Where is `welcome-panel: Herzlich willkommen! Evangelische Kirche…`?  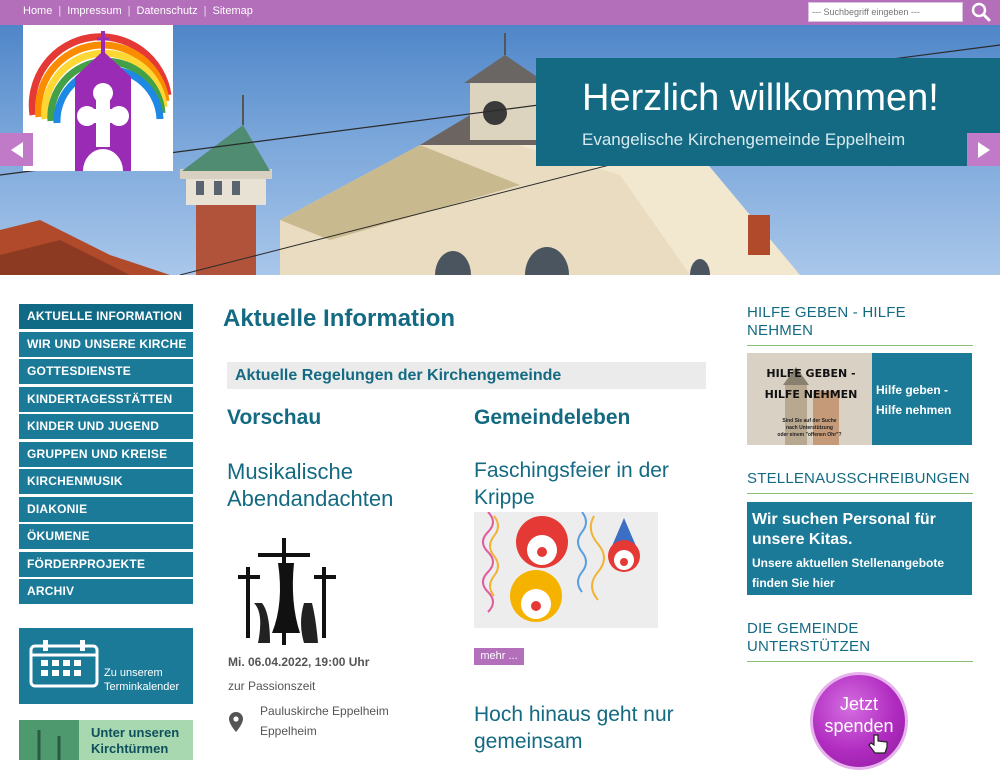 welcome-panel: Herzlich willkommen! Evangelische Kirche… is located at coordinates (768, 112).